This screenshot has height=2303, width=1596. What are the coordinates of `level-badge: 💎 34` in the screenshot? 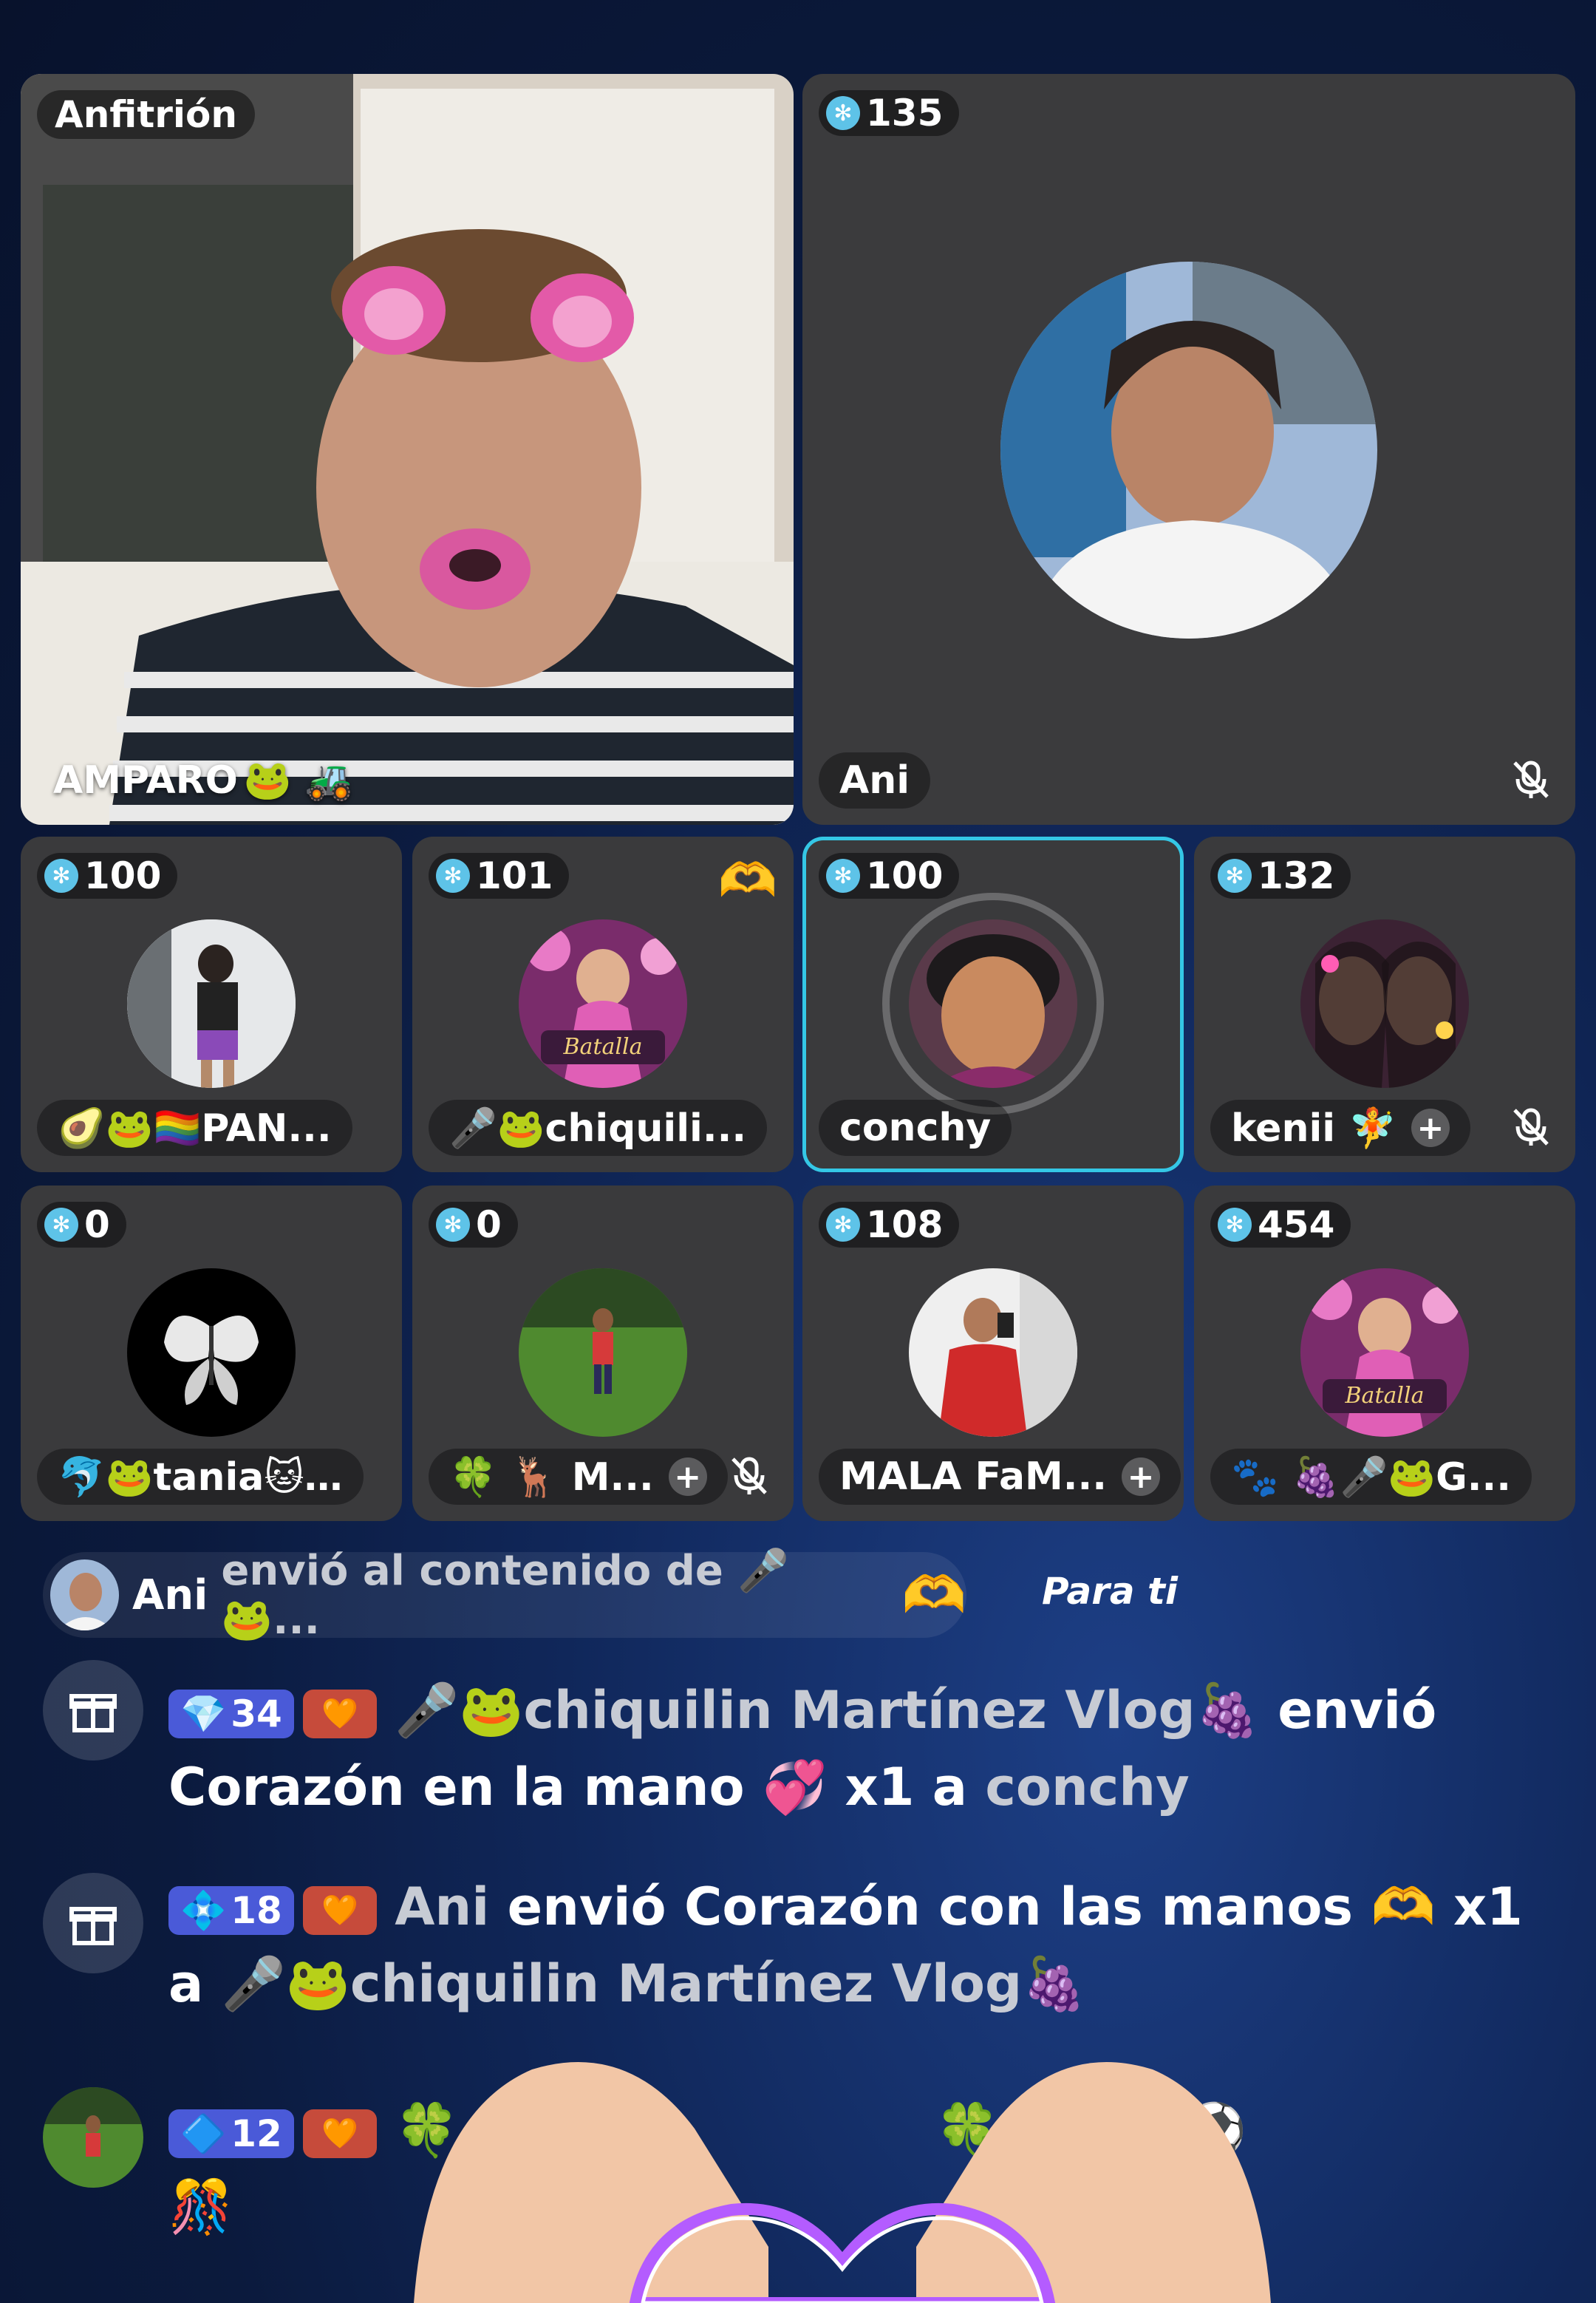 It's located at (231, 1713).